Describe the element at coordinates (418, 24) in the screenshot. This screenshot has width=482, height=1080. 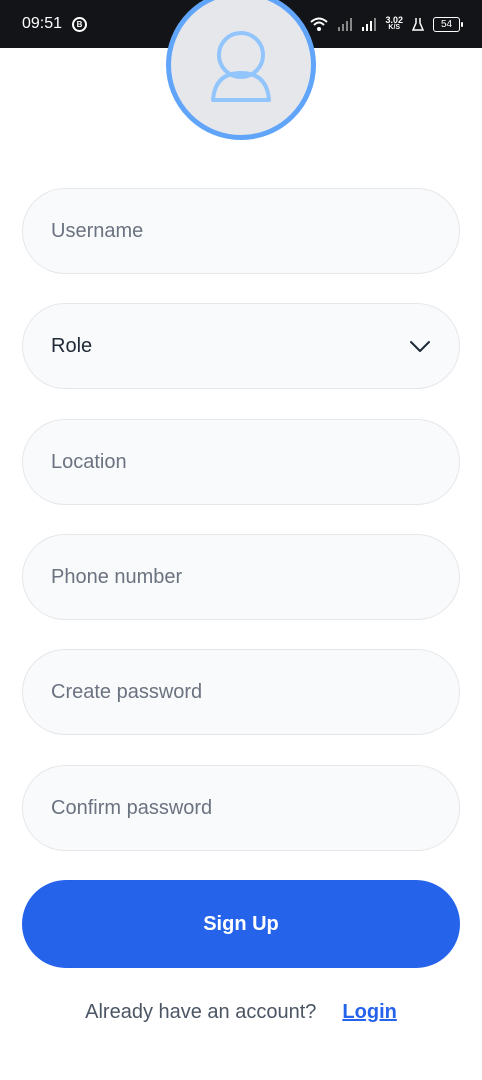
I see `flask-icon` at that location.